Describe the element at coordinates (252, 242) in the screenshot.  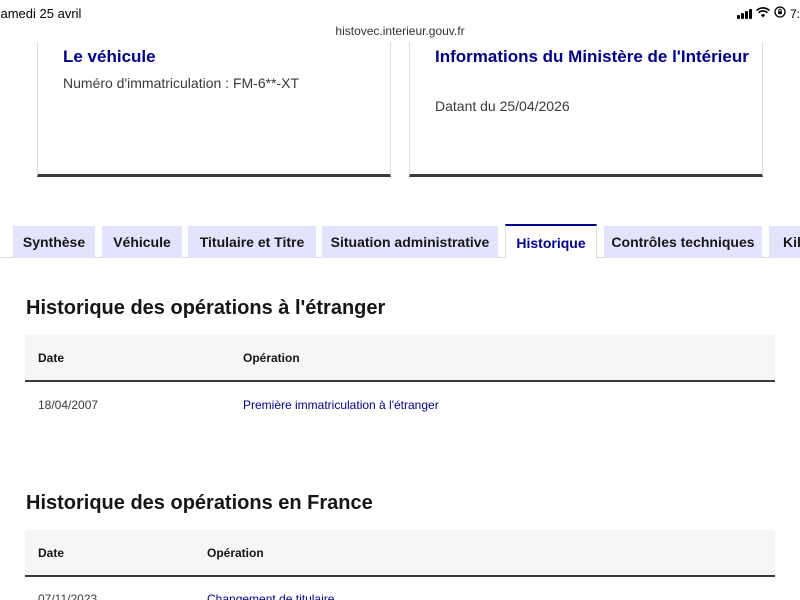
I see `tab-titulaire-et-titre: Titulaire et Titre` at that location.